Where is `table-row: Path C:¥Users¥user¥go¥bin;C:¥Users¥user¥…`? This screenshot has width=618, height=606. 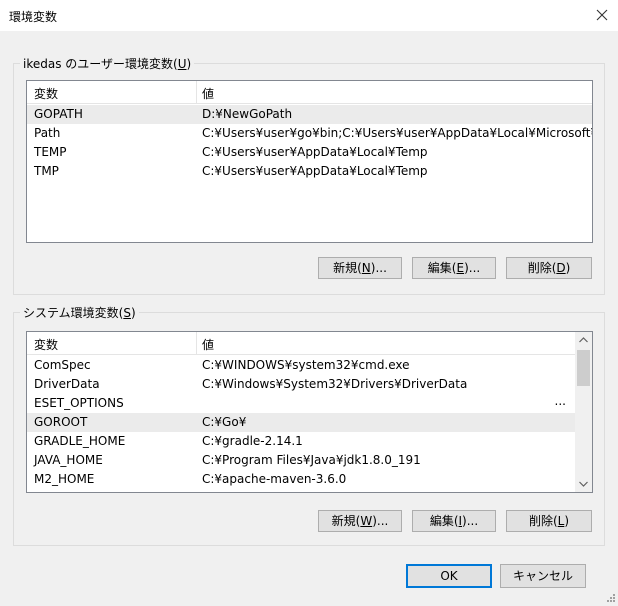 table-row: Path C:¥Users¥user¥go¥bin;C:¥Users¥user¥… is located at coordinates (309, 133).